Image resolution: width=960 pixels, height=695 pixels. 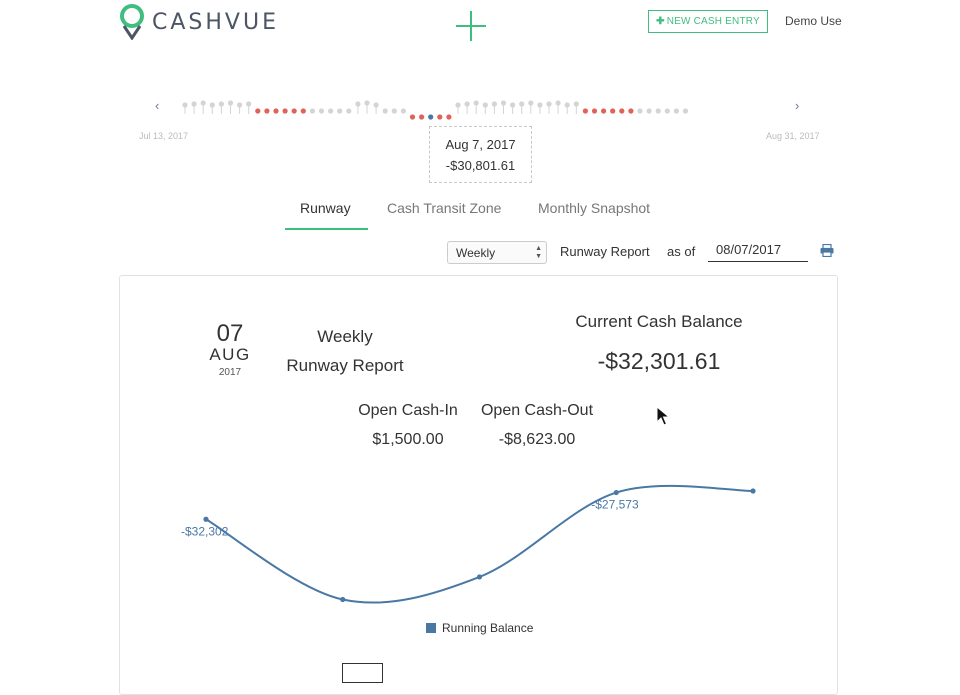 I want to click on as-of-date-input: 08/07/2017, so click(x=758, y=251).